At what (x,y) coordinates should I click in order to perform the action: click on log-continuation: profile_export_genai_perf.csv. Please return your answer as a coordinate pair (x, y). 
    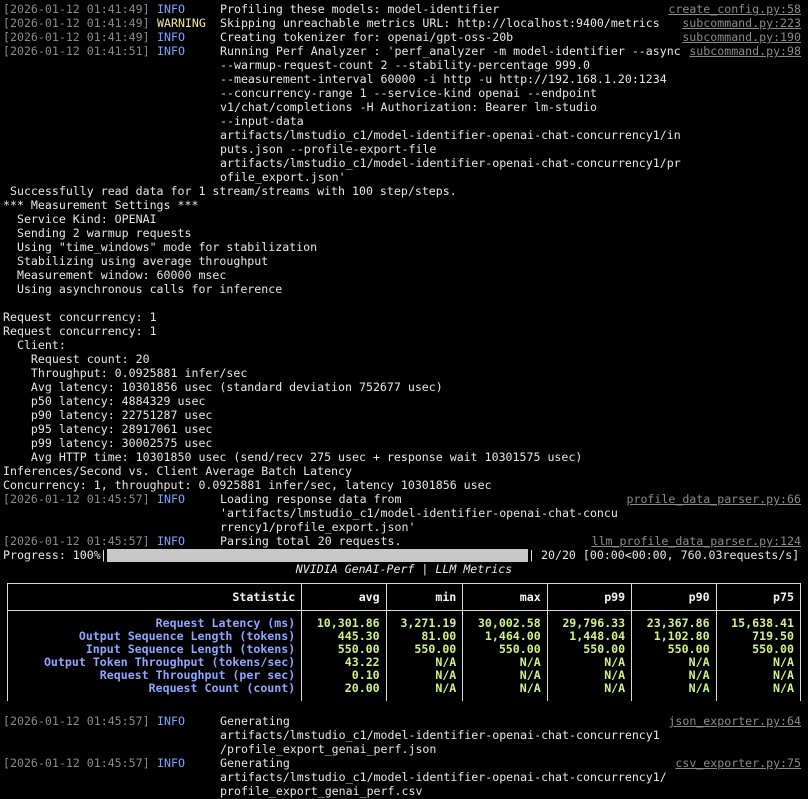
    Looking at the image, I should click on (321, 791).